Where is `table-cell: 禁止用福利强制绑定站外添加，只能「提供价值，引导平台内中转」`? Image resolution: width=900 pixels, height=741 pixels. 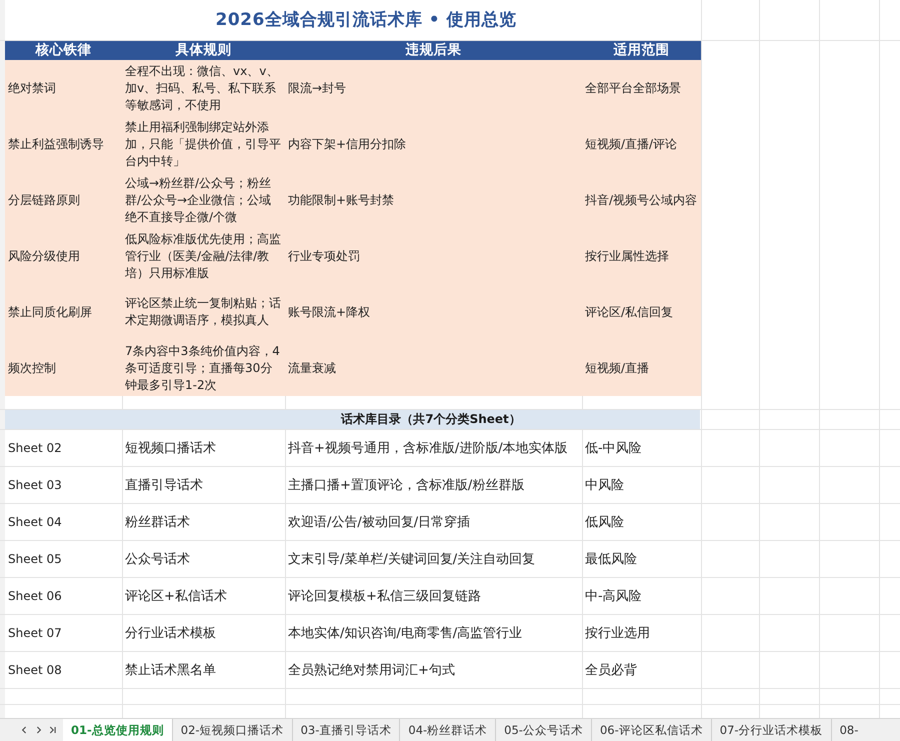 table-cell: 禁止用福利强制绑定站外添加，只能「提供价值，引导平台内中转」 is located at coordinates (203, 144).